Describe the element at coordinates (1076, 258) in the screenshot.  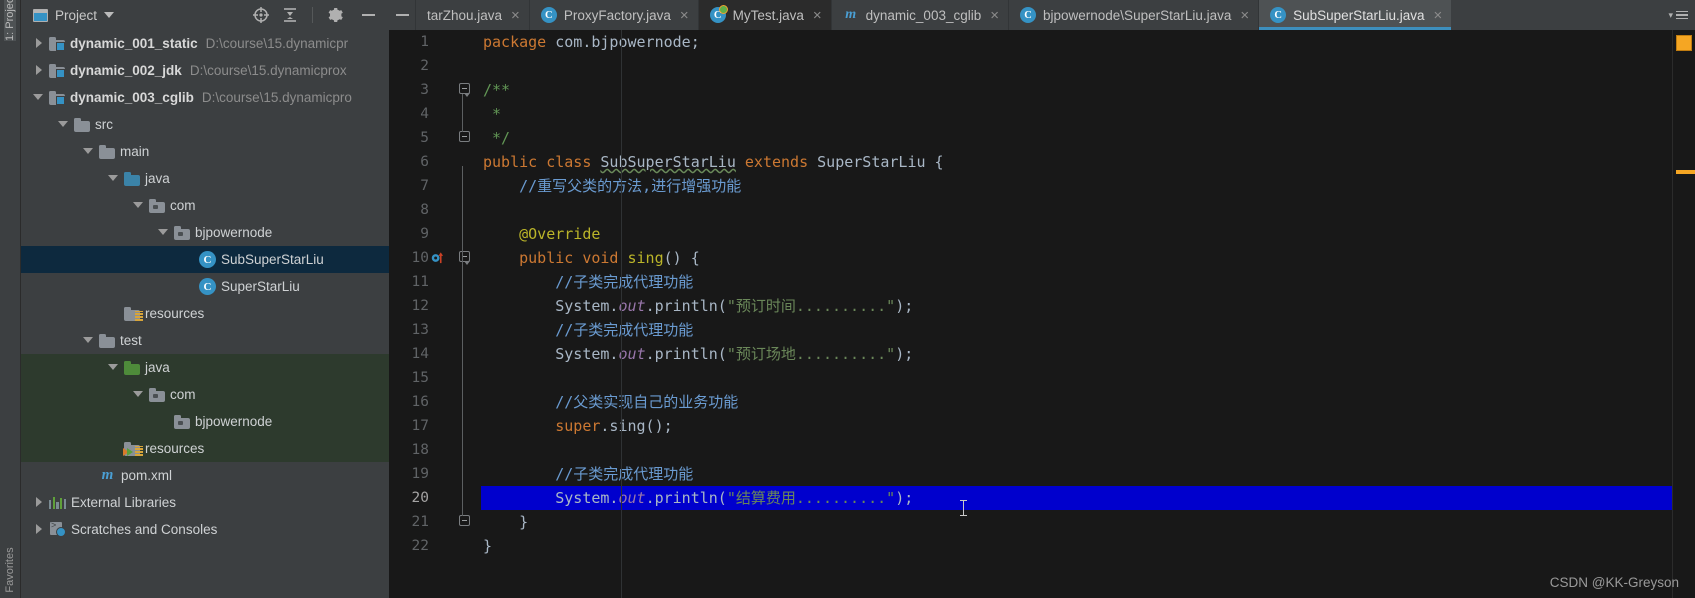
I see `code-line: public void sing() {` at that location.